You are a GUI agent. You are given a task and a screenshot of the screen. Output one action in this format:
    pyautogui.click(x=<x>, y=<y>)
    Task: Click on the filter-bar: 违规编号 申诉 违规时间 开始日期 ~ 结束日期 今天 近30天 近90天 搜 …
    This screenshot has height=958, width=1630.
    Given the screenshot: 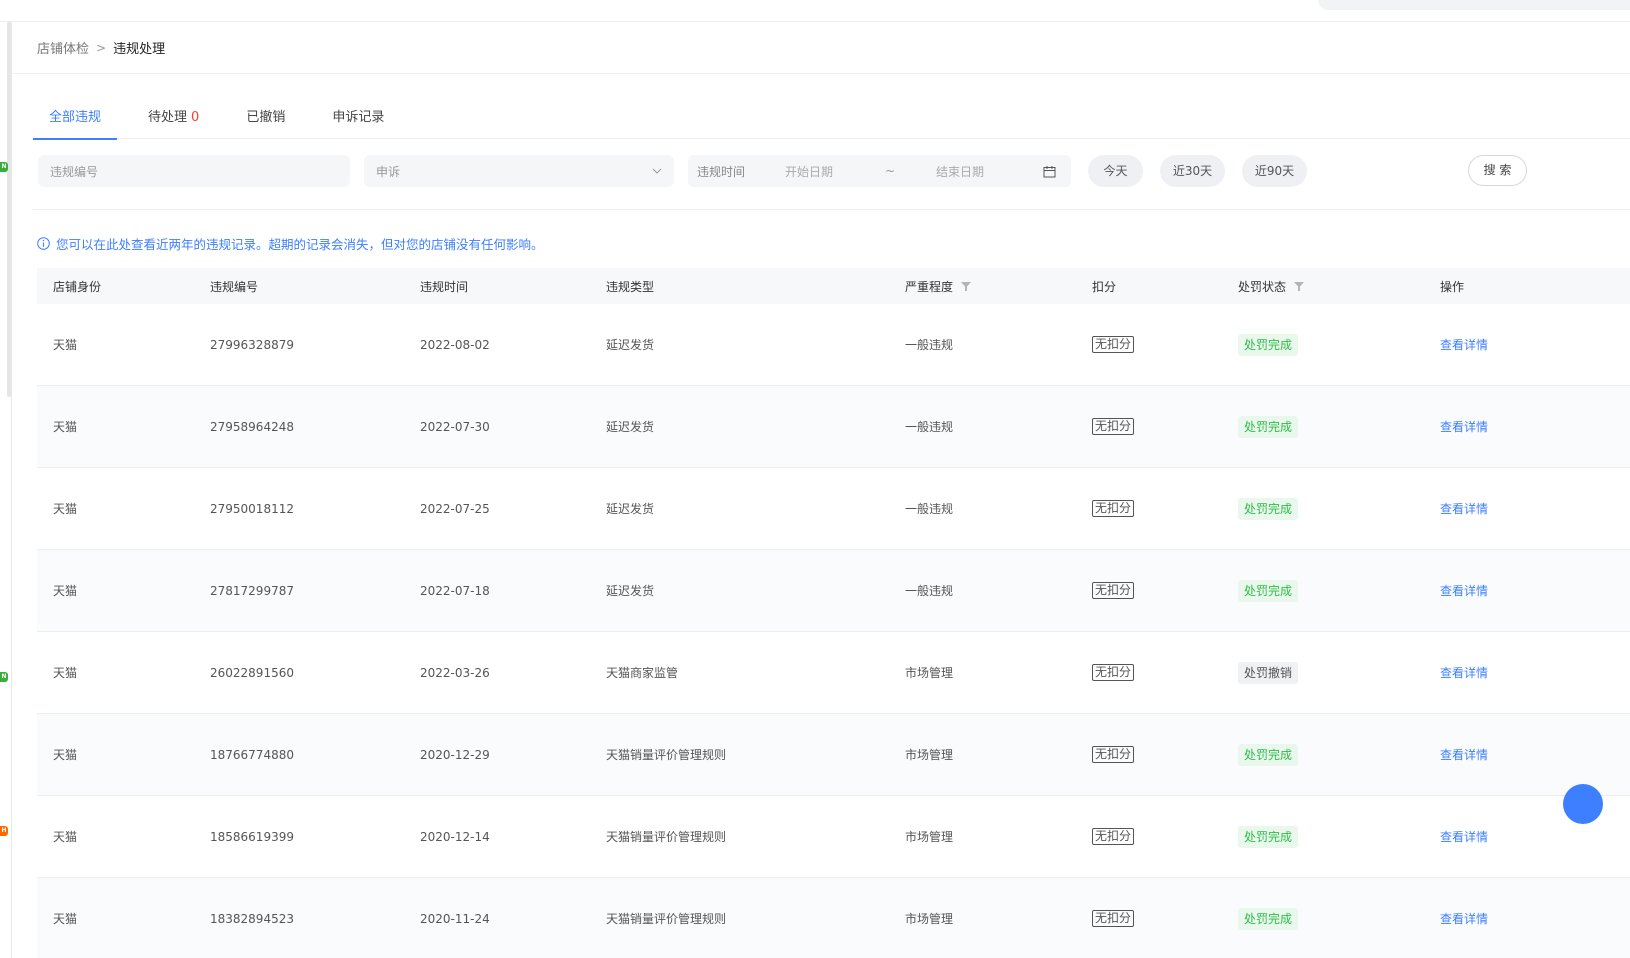 What is the action you would take?
    pyautogui.click(x=834, y=171)
    